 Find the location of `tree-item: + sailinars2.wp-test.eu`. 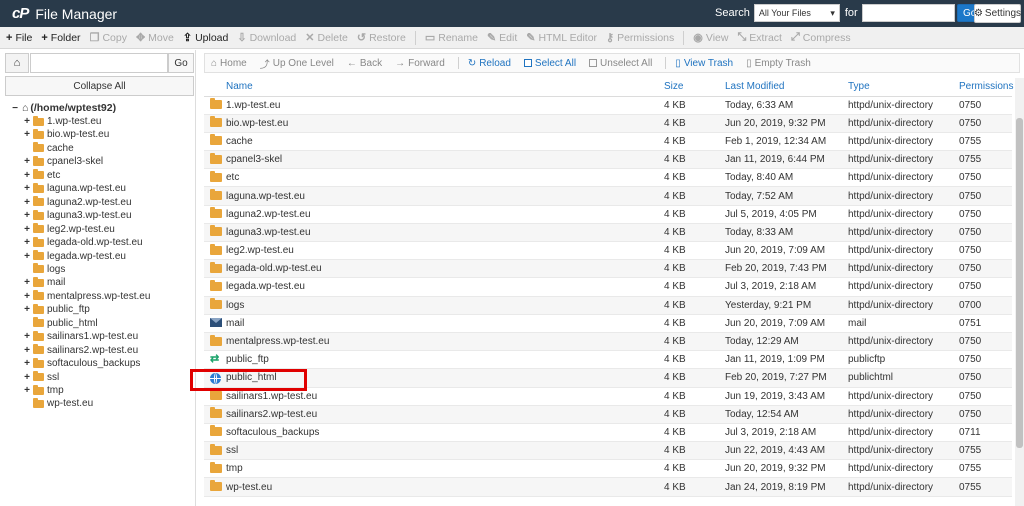

tree-item: + sailinars2.wp-test.eu is located at coordinates (80, 350).